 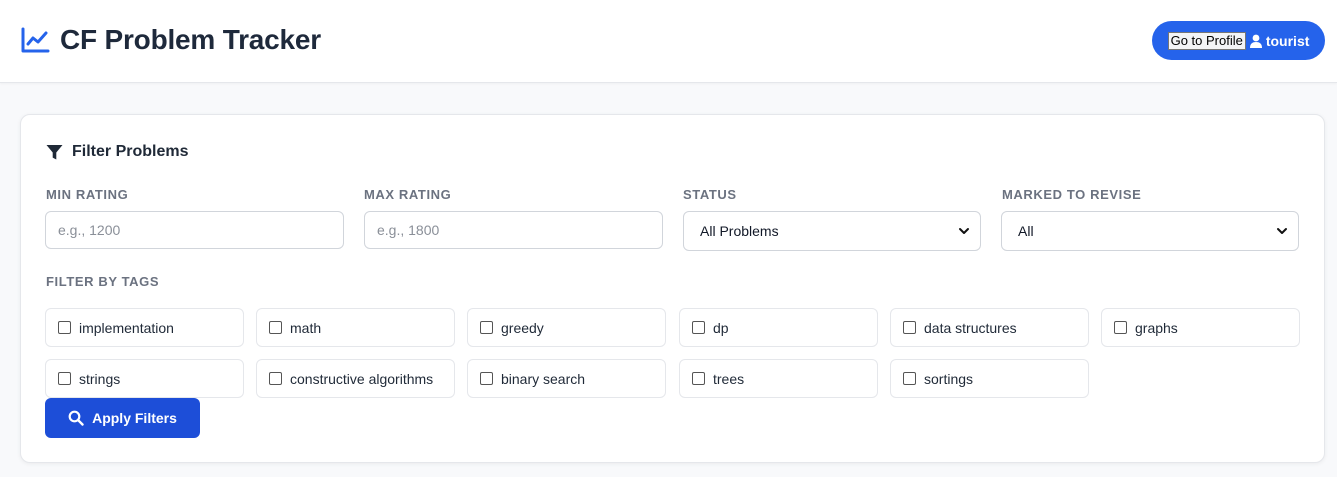 What do you see at coordinates (832, 231) in the screenshot?
I see `status-select: All Problems` at bounding box center [832, 231].